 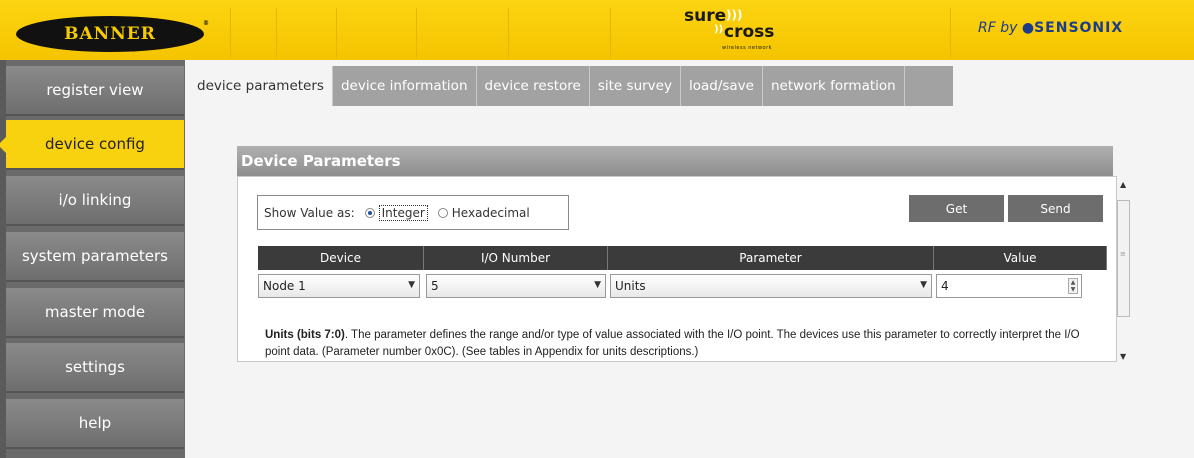 What do you see at coordinates (206, 23) in the screenshot?
I see `registered-mark: ®` at bounding box center [206, 23].